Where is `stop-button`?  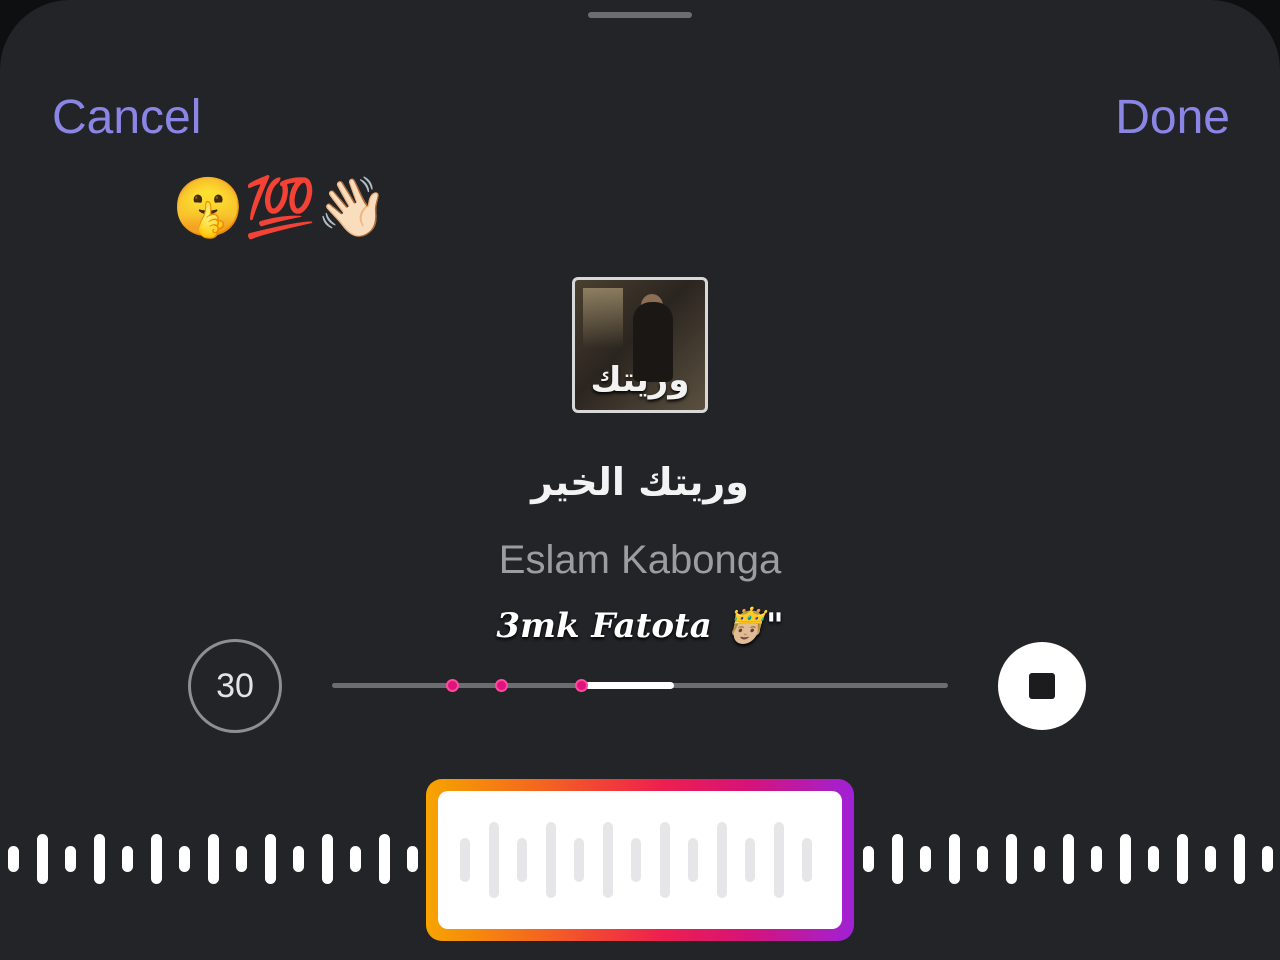
stop-button is located at coordinates (1042, 686).